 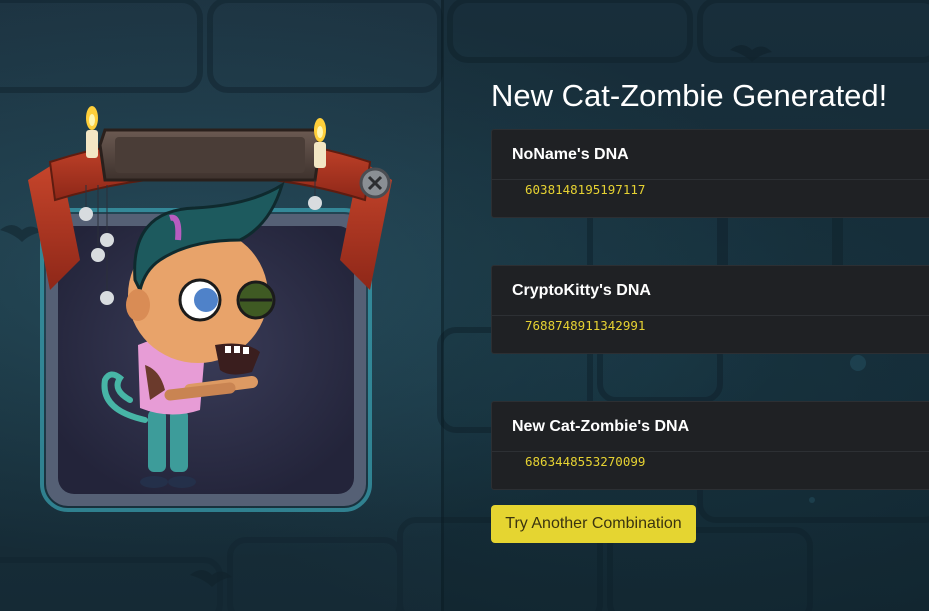 What do you see at coordinates (689, 95) in the screenshot?
I see `page-title: New Cat-Zombie Generated!` at bounding box center [689, 95].